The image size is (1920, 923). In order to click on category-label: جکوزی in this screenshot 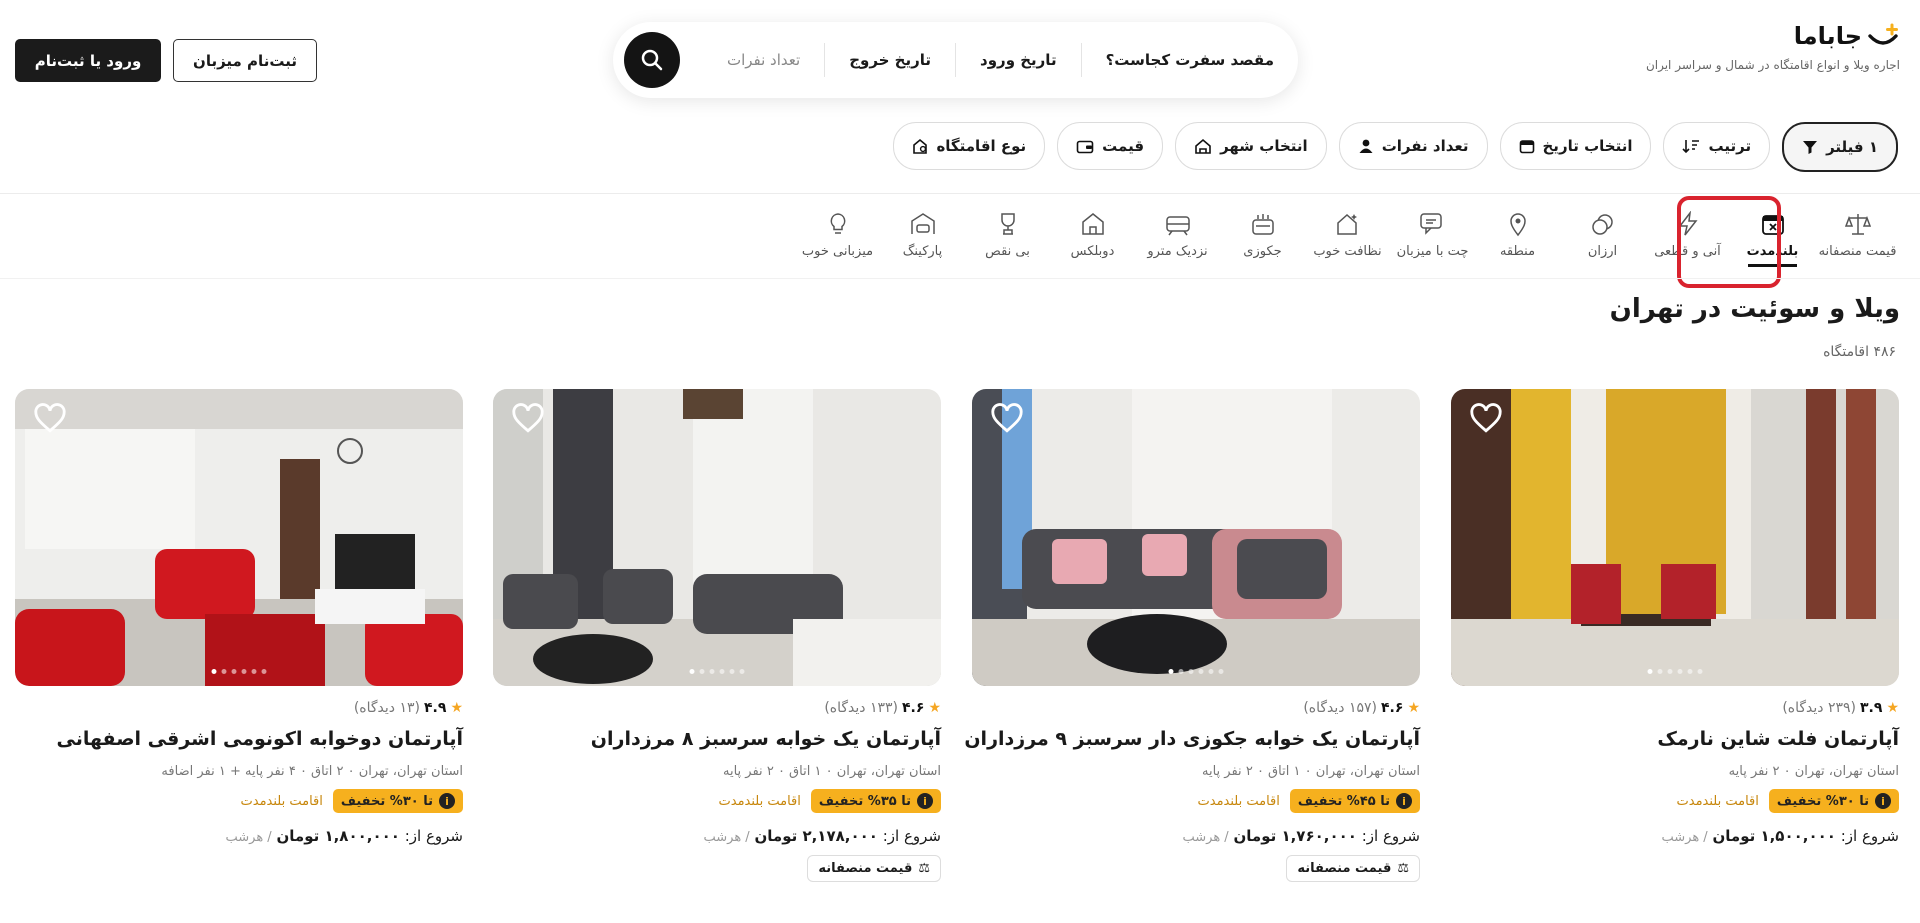, I will do `click(1262, 251)`.